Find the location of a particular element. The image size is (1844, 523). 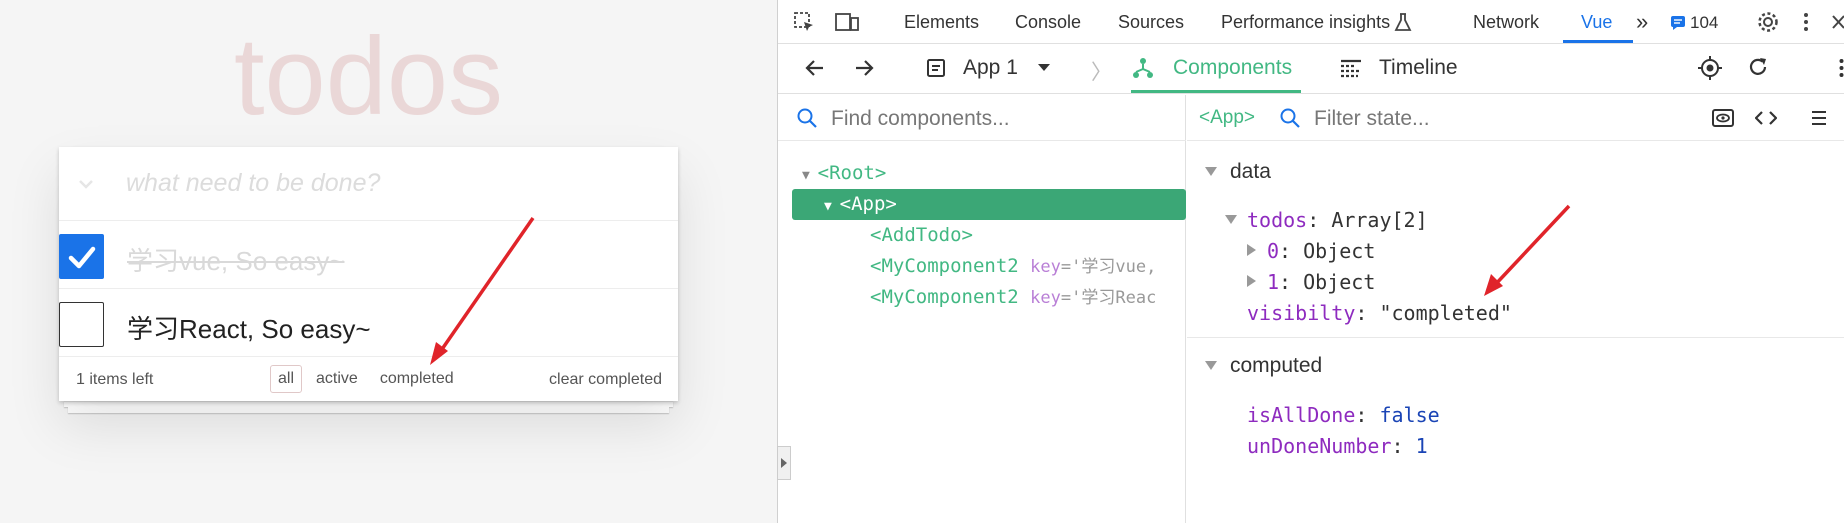

tab-timeline: Timeline is located at coordinates (1418, 68).